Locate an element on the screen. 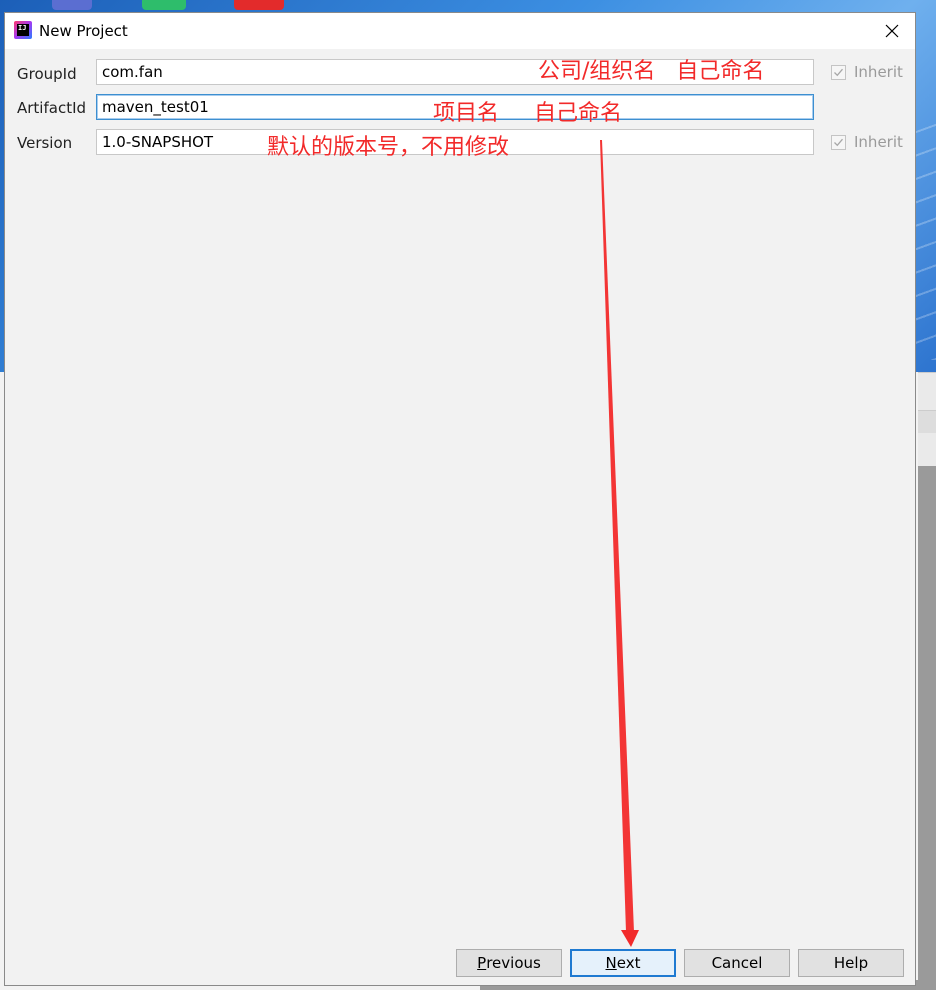  close-button is located at coordinates (892, 31).